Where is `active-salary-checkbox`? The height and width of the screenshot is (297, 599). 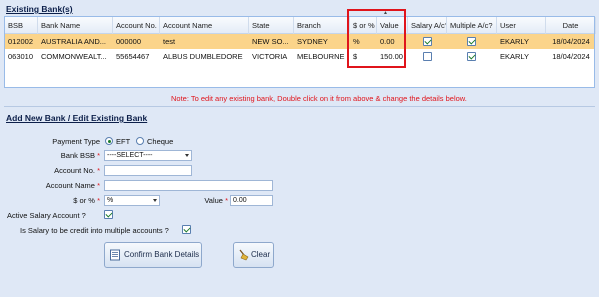
active-salary-checkbox is located at coordinates (108, 214).